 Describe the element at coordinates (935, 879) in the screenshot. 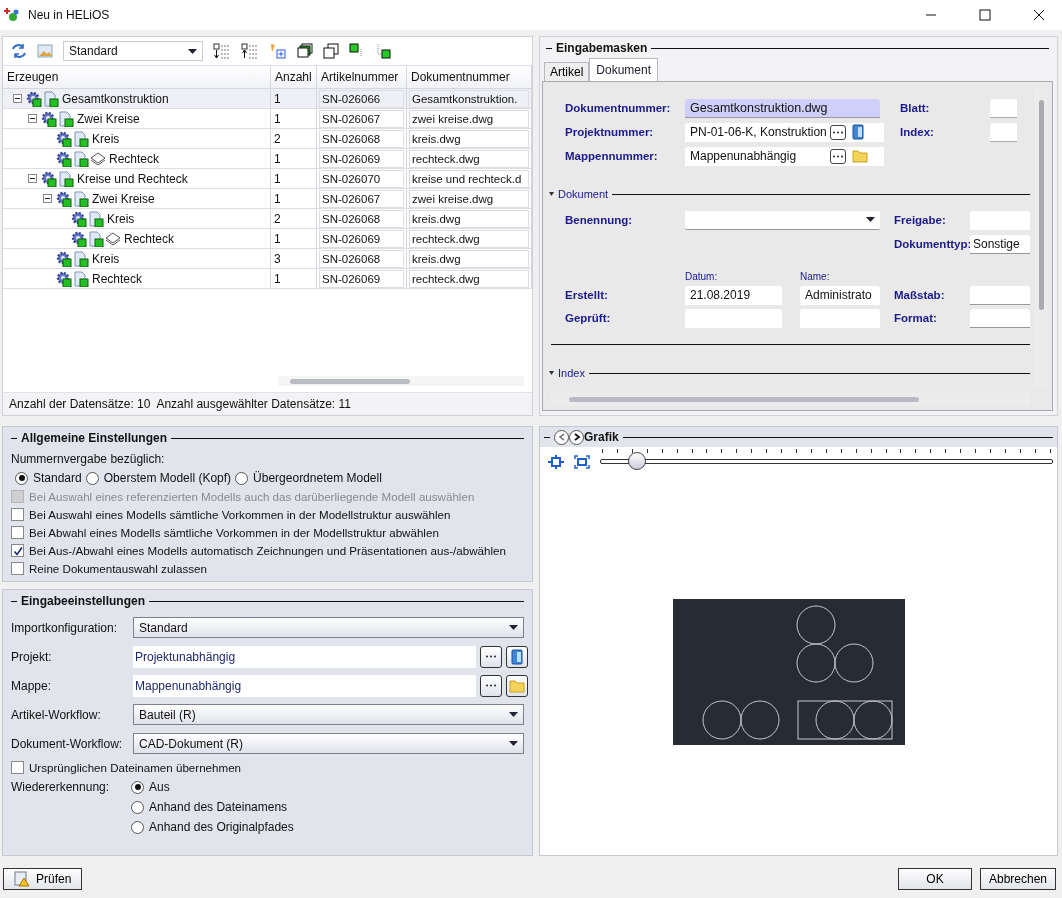

I see `ok-button: OK` at that location.